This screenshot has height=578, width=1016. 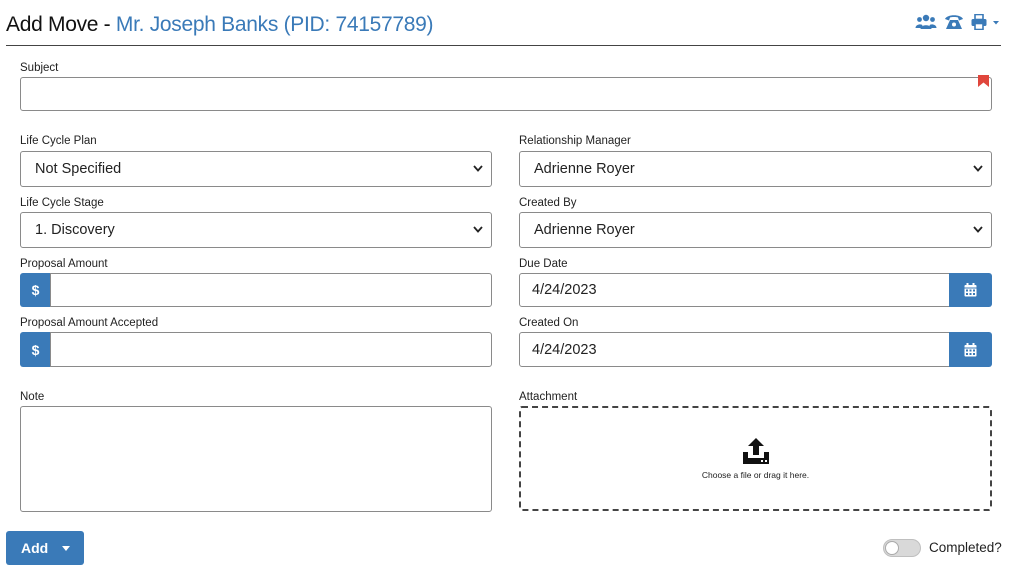 What do you see at coordinates (965, 547) in the screenshot?
I see `completed-label: Completed?` at bounding box center [965, 547].